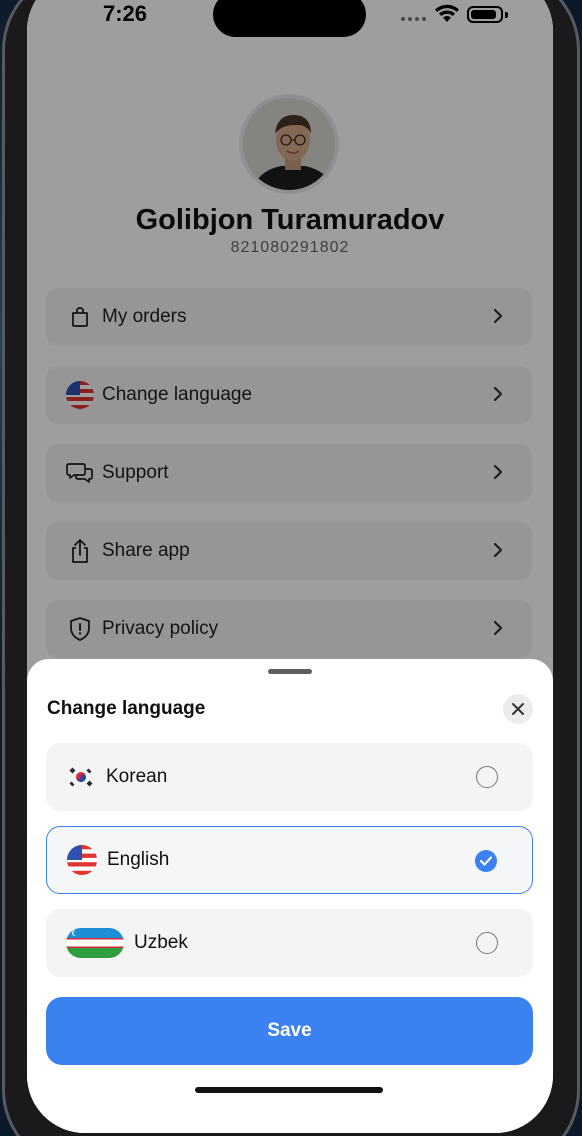 The width and height of the screenshot is (582, 1136). I want to click on us-flag-icon, so click(82, 860).